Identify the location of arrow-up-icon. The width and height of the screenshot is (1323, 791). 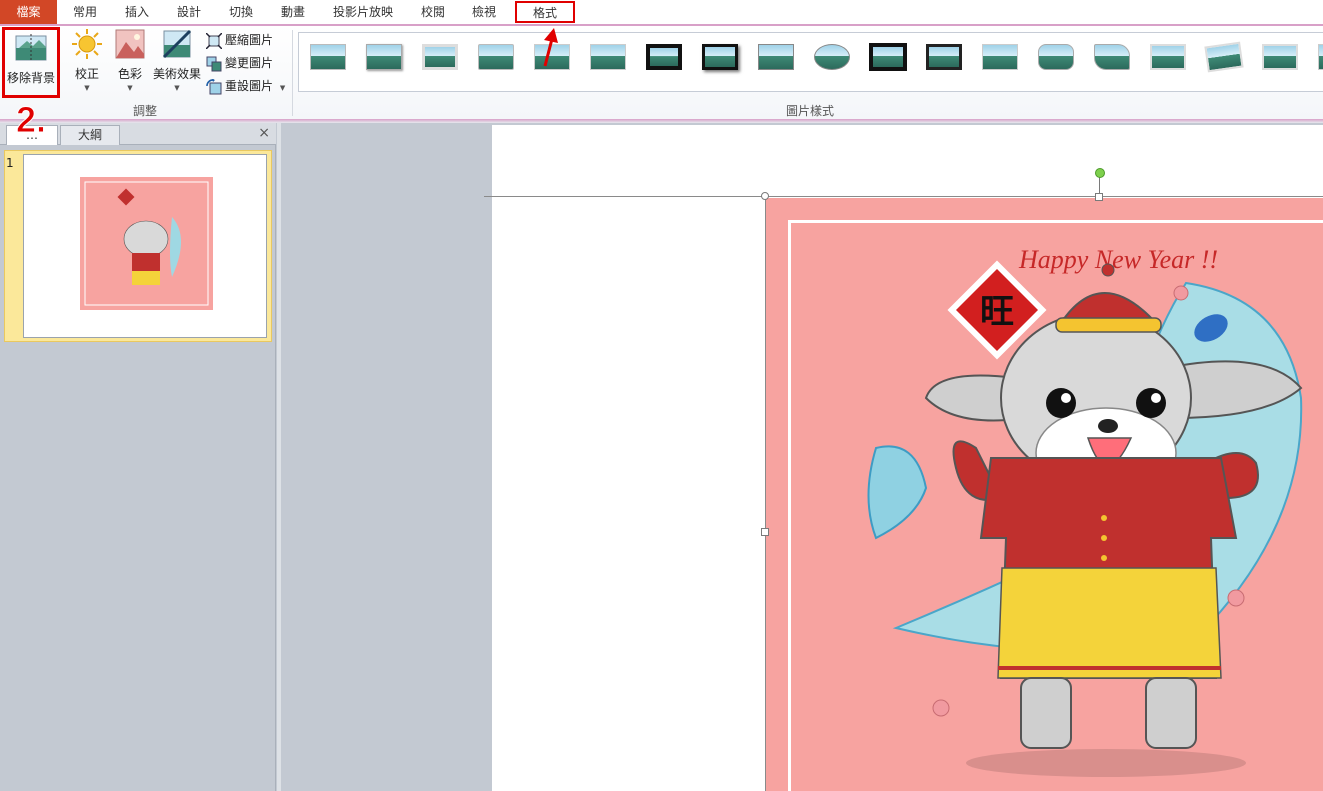
(550, 47).